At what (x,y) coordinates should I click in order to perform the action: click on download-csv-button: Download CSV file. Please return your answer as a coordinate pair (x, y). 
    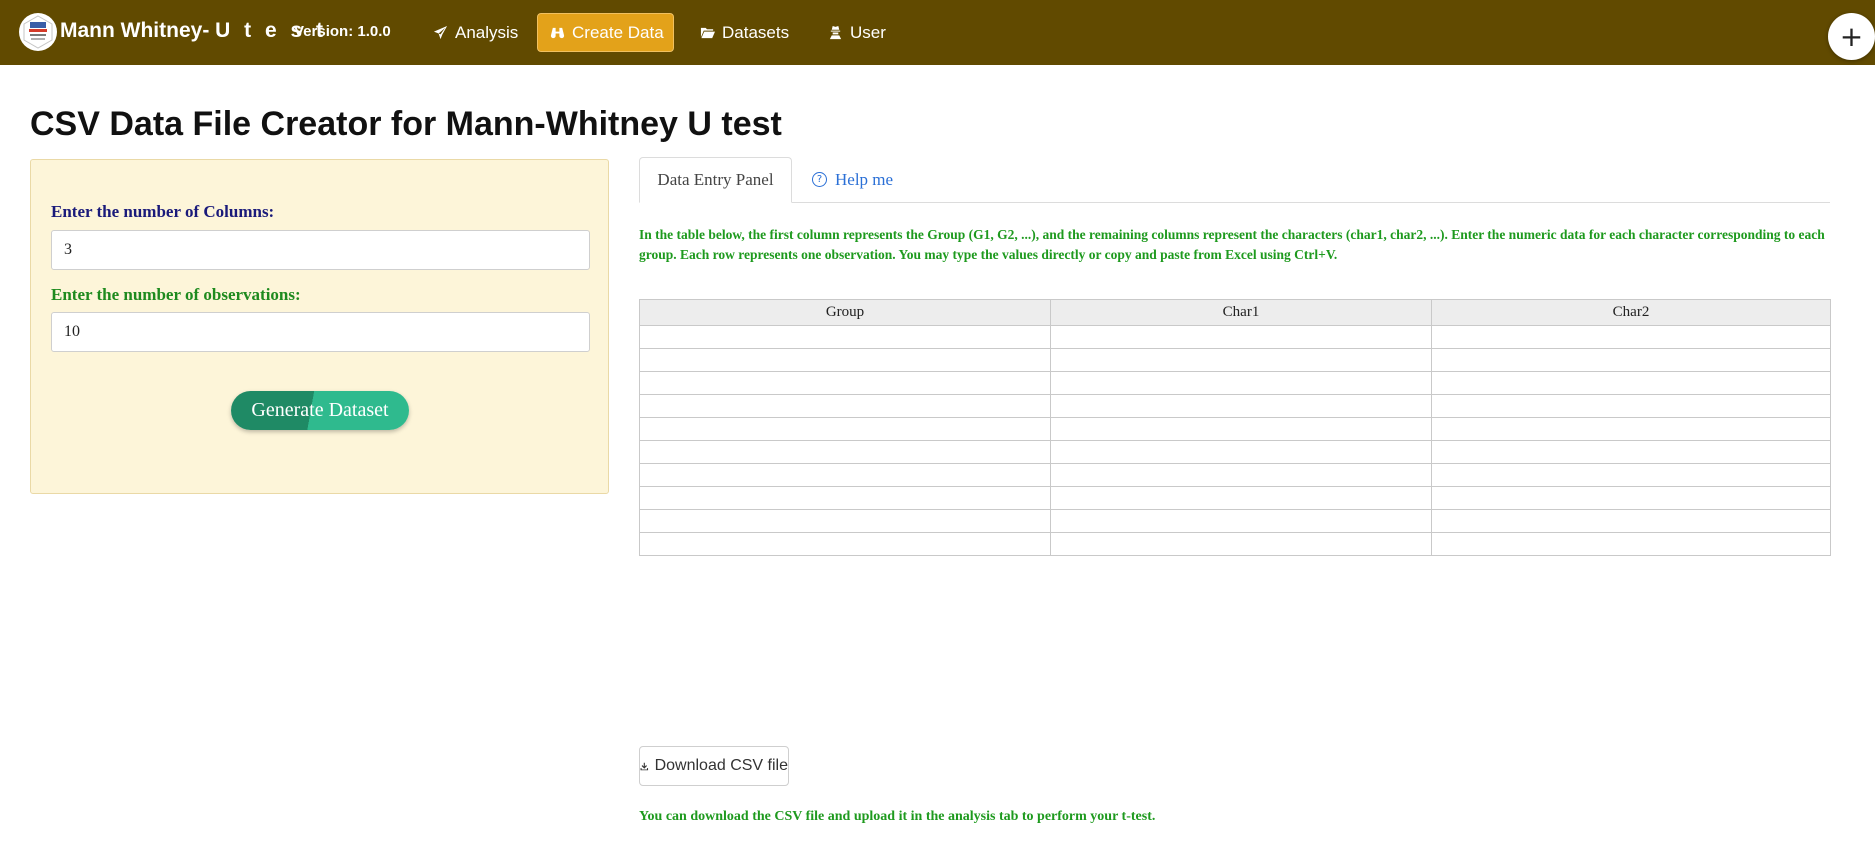
    Looking at the image, I should click on (714, 766).